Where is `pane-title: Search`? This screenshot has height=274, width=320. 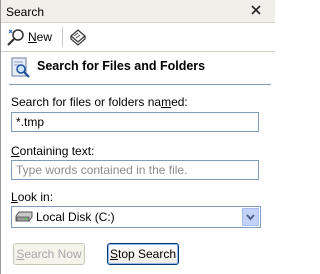 pane-title: Search is located at coordinates (25, 12).